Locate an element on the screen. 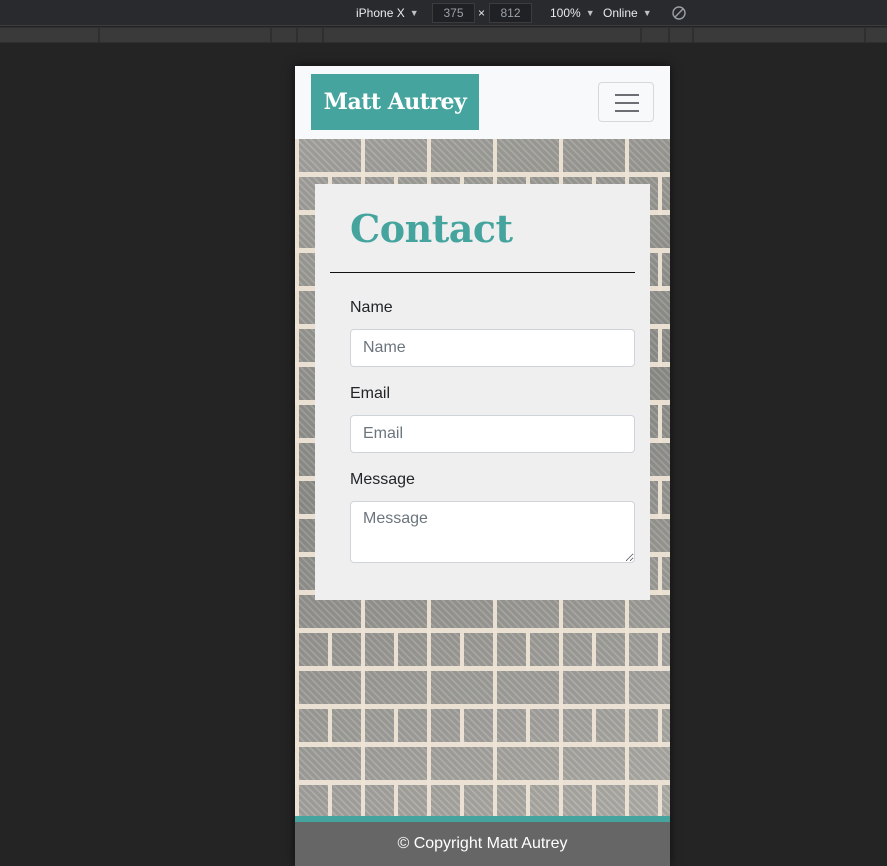 The height and width of the screenshot is (866, 887). viewport-height-input: 812 is located at coordinates (510, 13).